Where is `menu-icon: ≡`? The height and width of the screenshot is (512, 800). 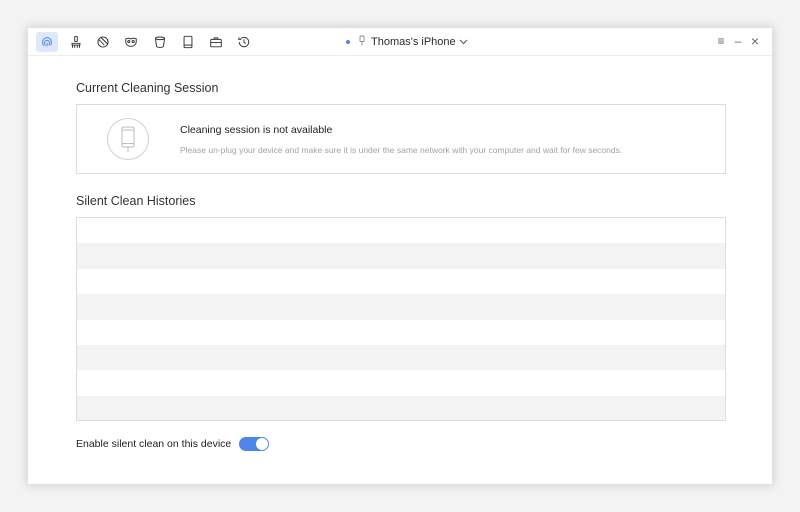 menu-icon: ≡ is located at coordinates (721, 41).